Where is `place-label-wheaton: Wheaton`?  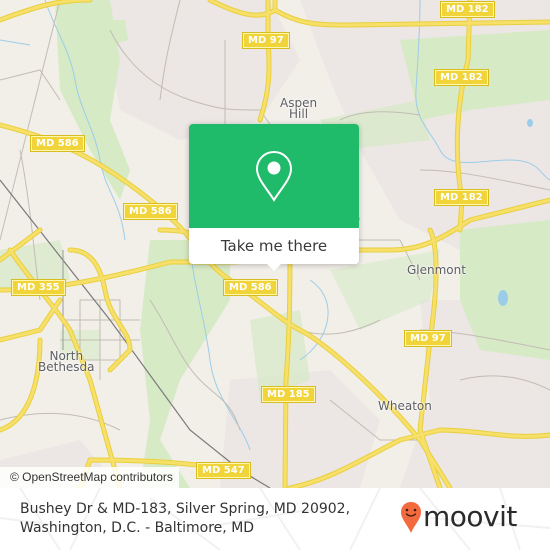 place-label-wheaton: Wheaton is located at coordinates (405, 406).